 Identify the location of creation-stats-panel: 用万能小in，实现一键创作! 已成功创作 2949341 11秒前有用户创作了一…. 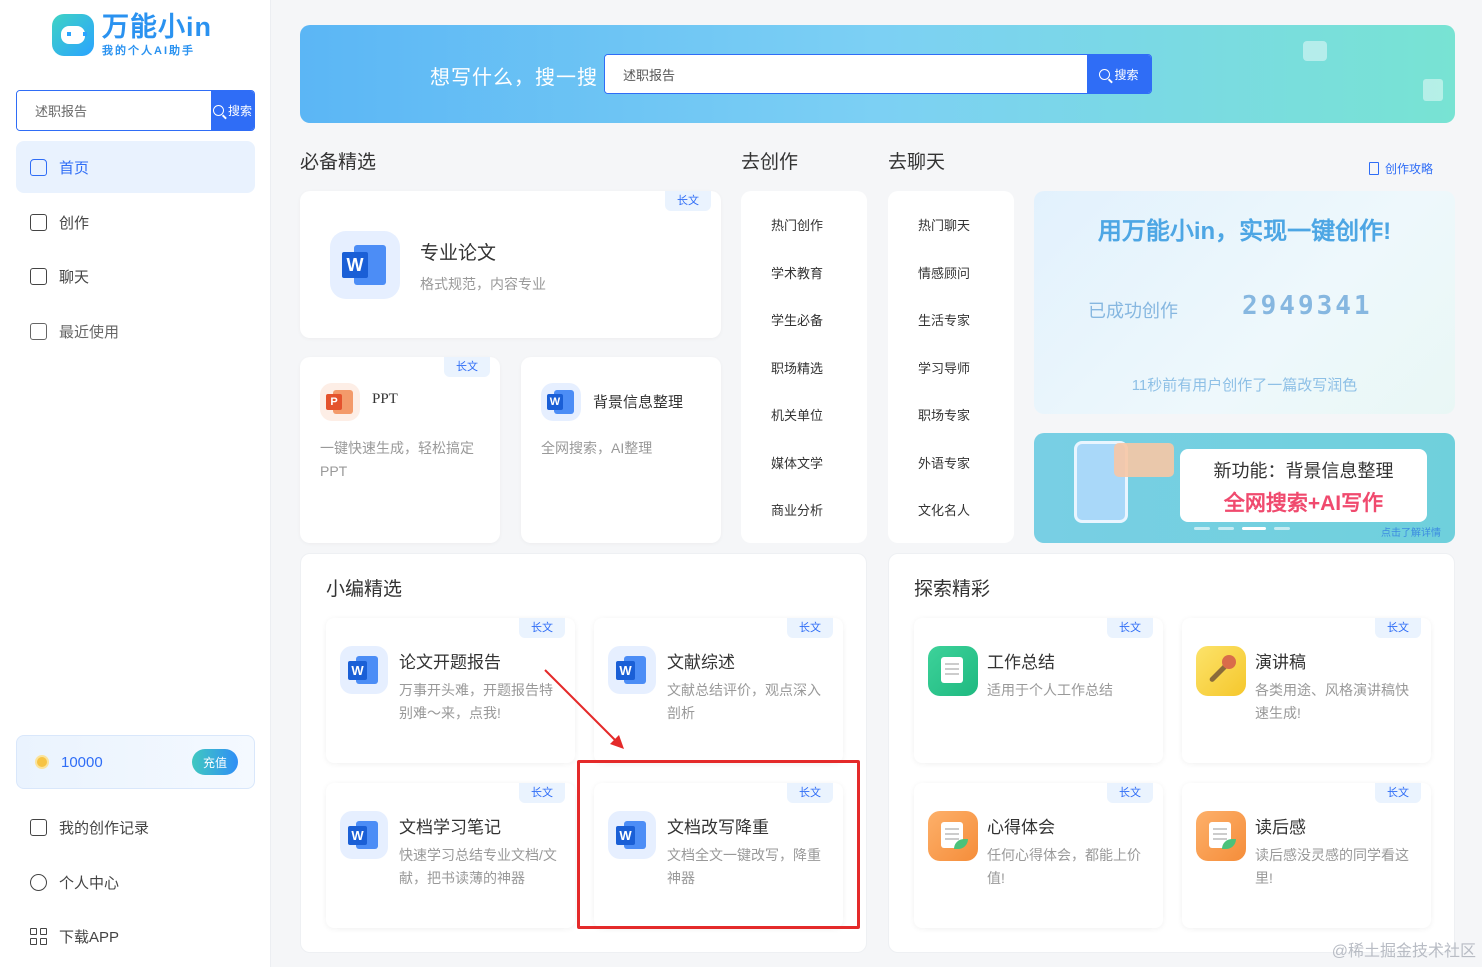
(1244, 302).